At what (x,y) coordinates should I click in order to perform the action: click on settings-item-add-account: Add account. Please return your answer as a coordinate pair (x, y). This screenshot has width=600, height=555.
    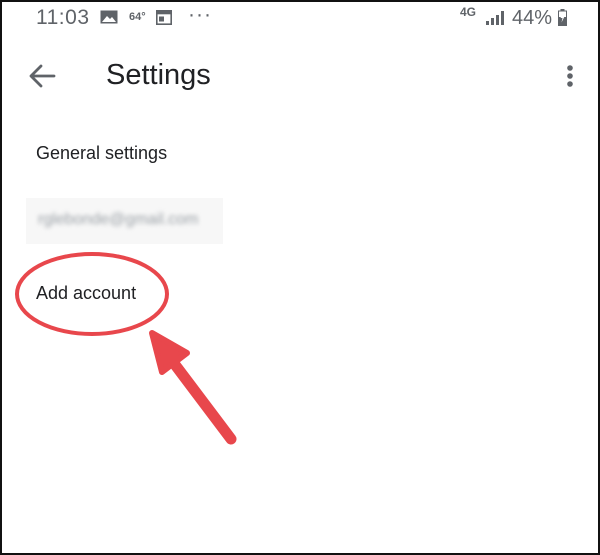
    Looking at the image, I should click on (300, 294).